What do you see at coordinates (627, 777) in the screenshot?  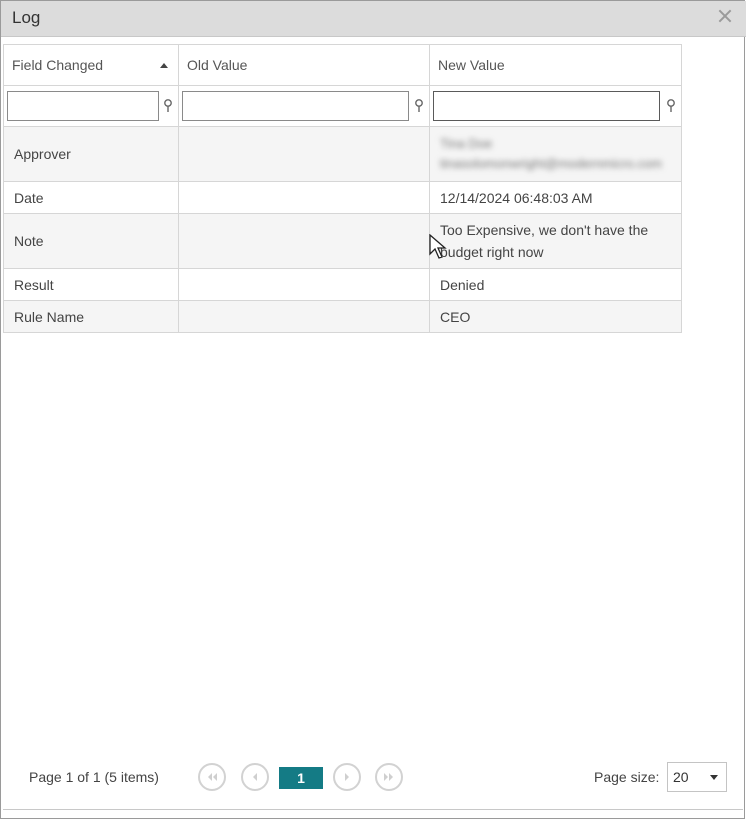 I see `page-size-label: Page size:` at bounding box center [627, 777].